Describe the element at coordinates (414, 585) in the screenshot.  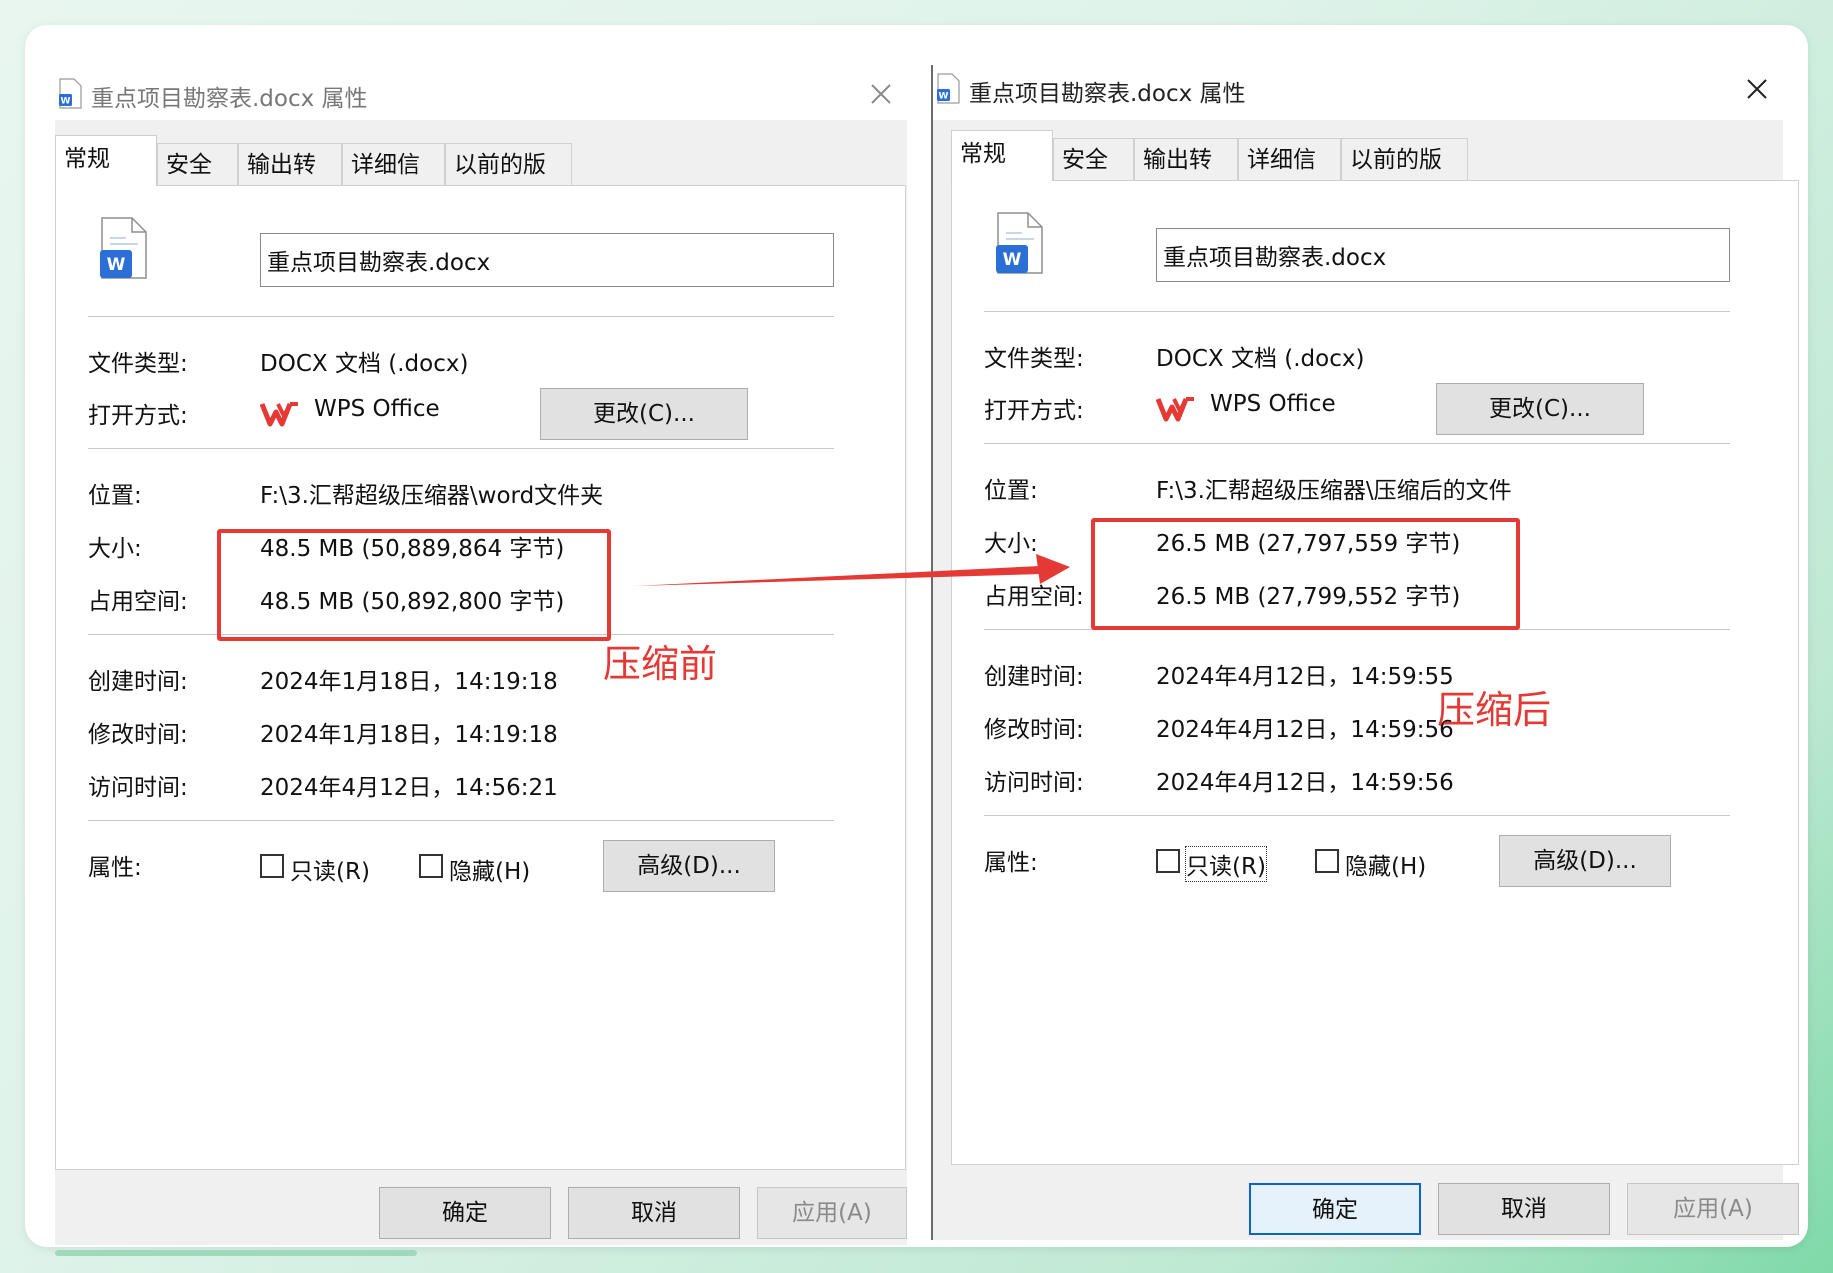
I see `highlight-before` at that location.